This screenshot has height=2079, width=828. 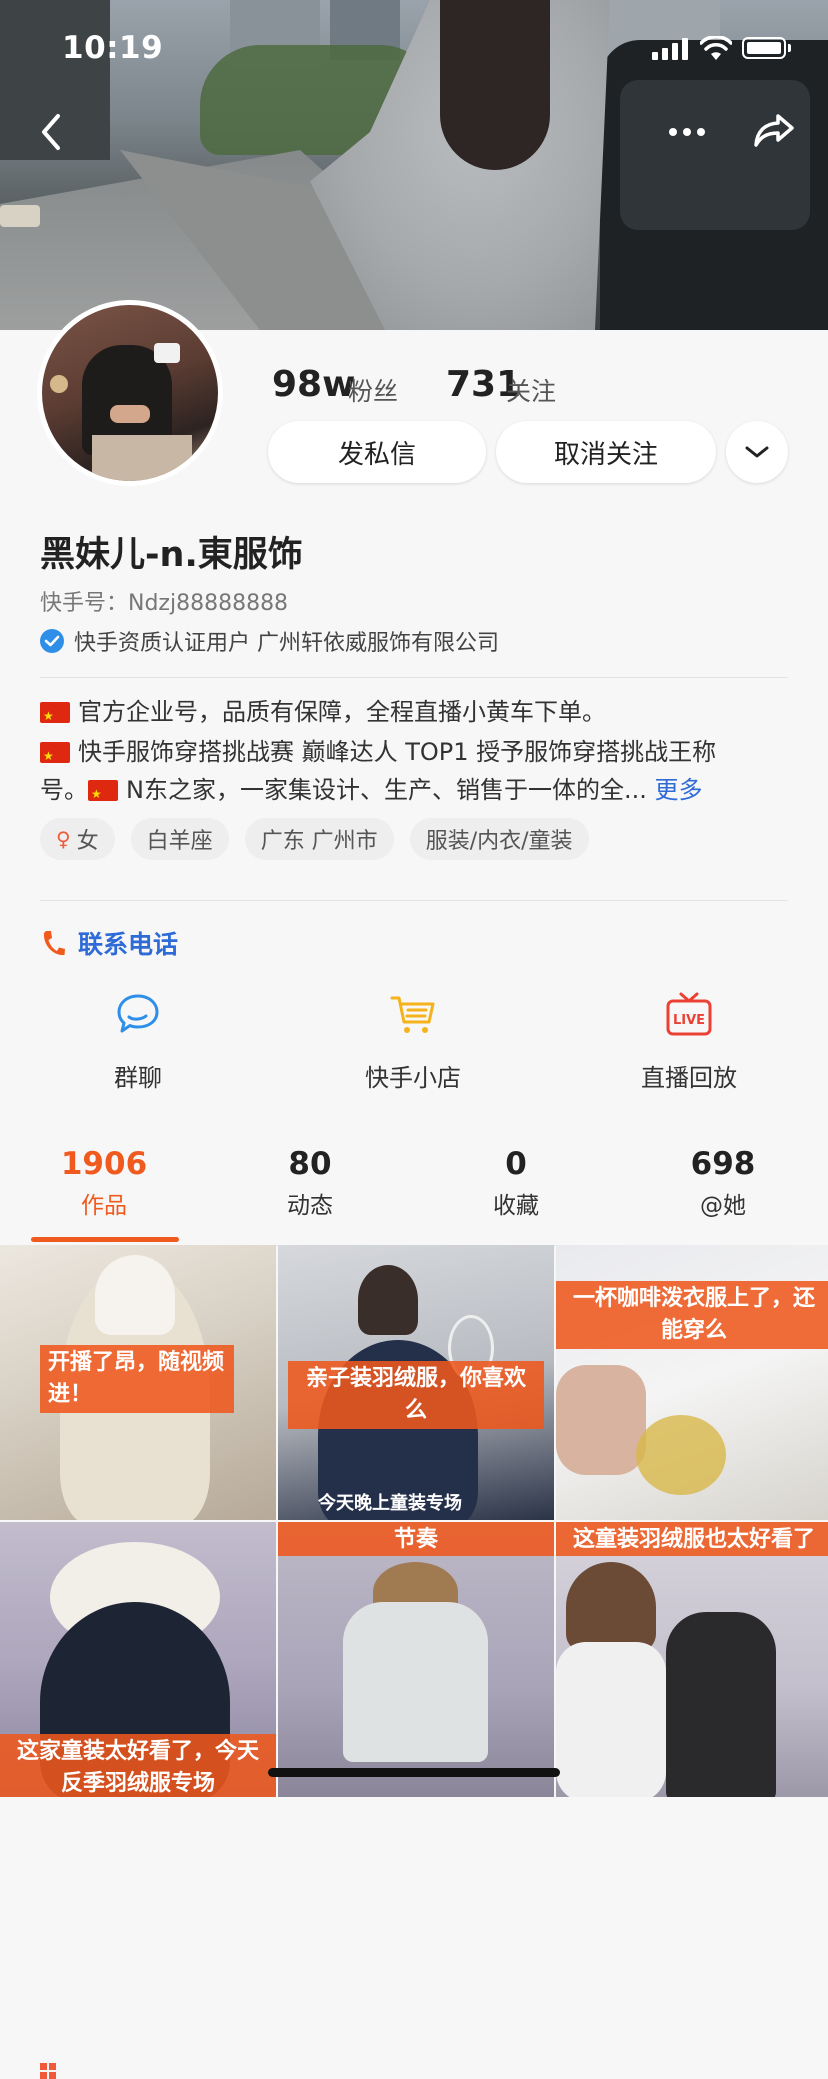 What do you see at coordinates (319, 839) in the screenshot?
I see `tag-location: 广东 广州市` at bounding box center [319, 839].